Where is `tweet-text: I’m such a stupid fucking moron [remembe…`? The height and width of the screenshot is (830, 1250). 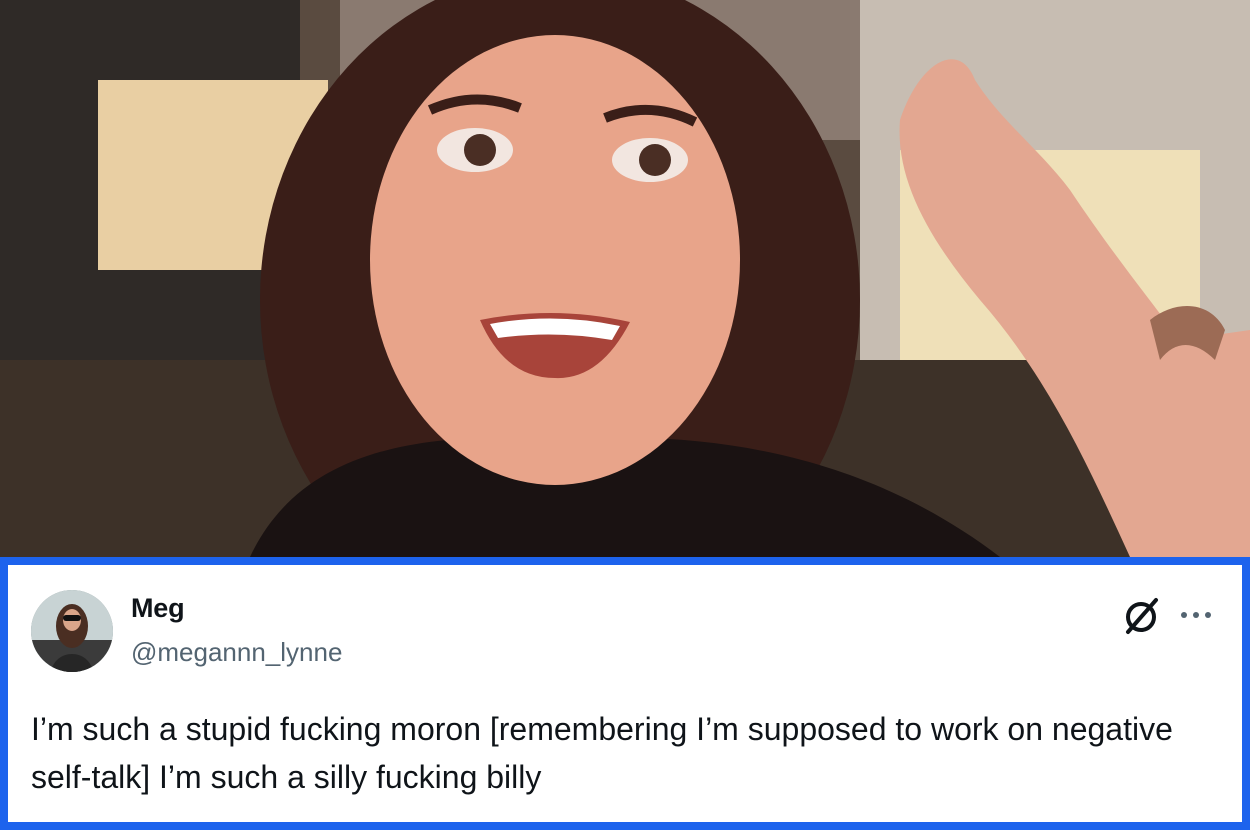 tweet-text: I’m such a stupid fucking moron [remembe… is located at coordinates (602, 753).